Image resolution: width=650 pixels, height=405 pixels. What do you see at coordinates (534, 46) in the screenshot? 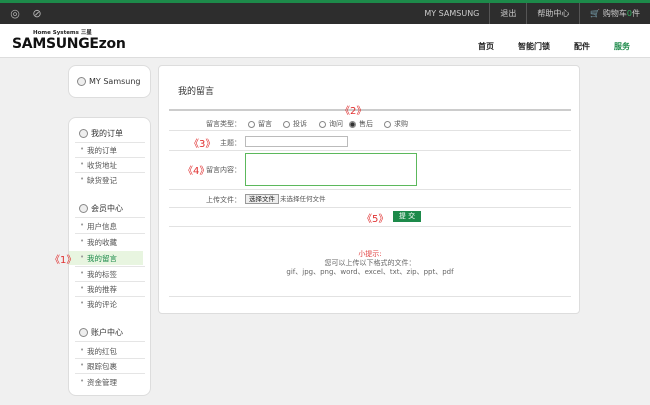
I see `nav-smart-lock: 智能门锁` at bounding box center [534, 46].